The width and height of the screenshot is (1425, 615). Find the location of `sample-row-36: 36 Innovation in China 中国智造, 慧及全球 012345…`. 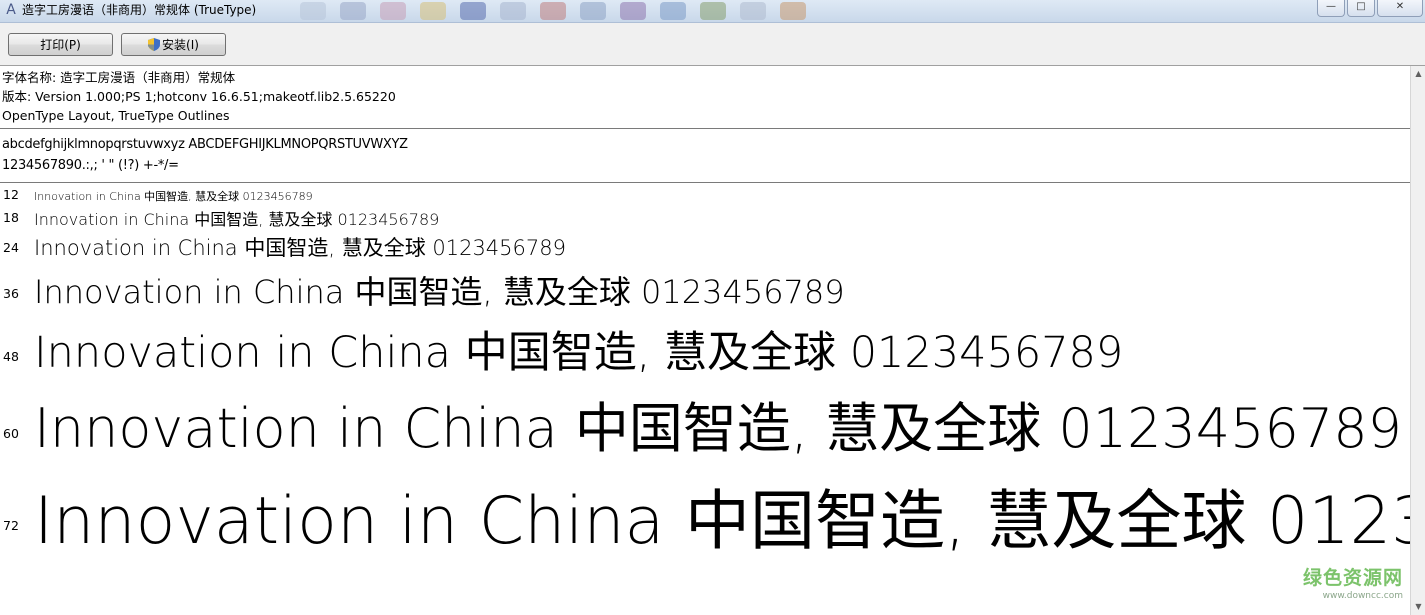

sample-row-36: 36 Innovation in China 中国智造, 慧及全球 012345… is located at coordinates (705, 289).